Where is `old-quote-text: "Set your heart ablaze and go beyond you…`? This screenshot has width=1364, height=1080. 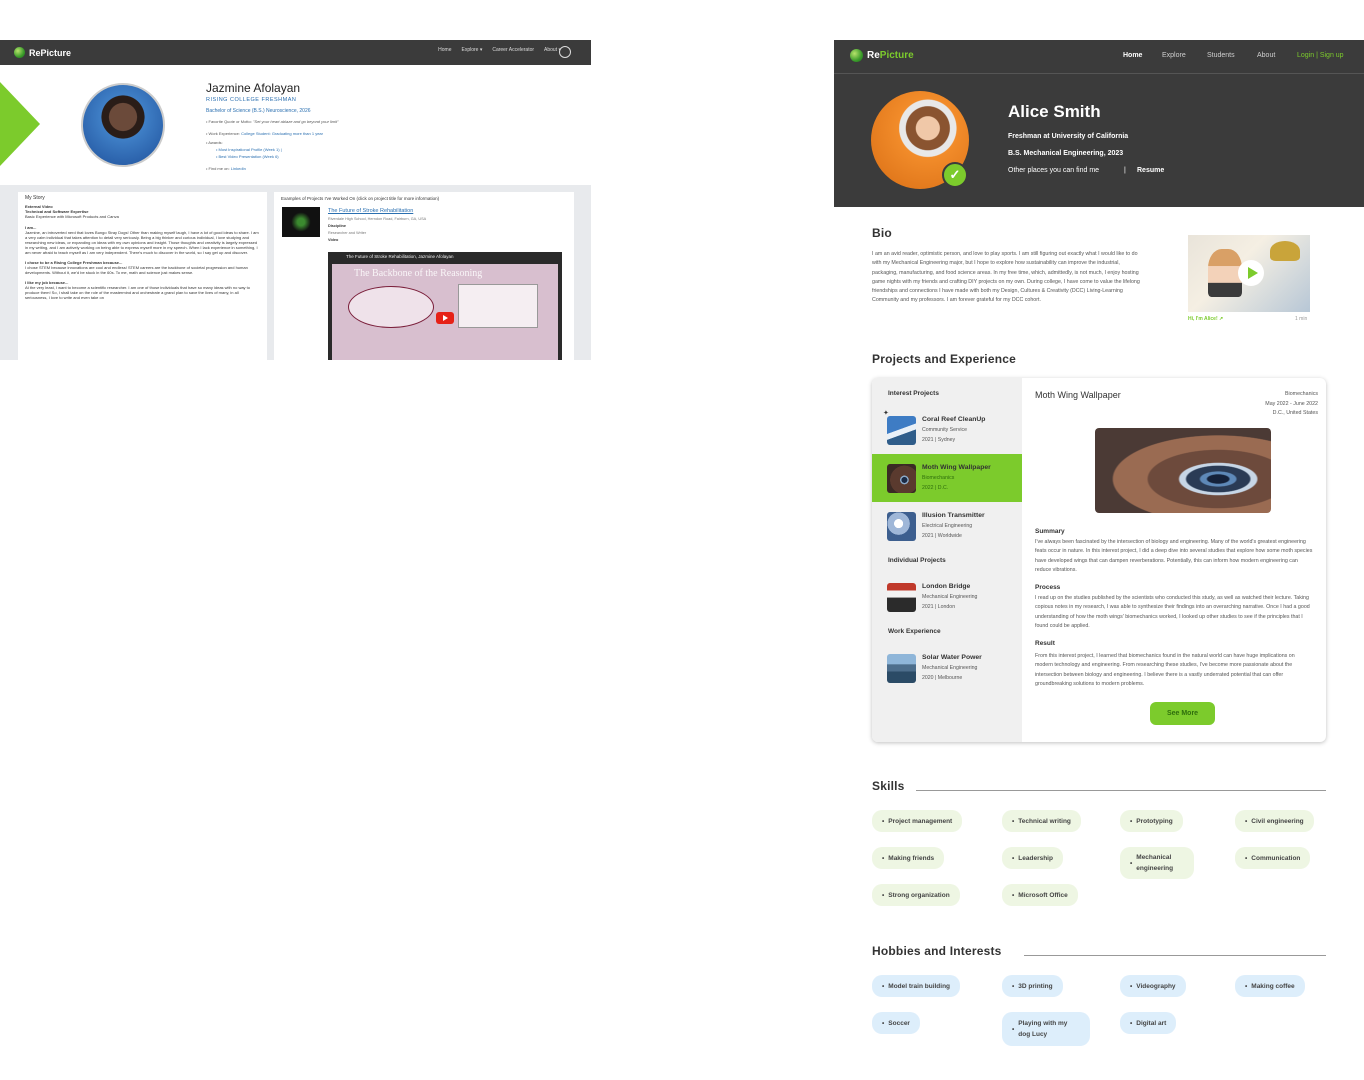
old-quote-text: "Set your heart ablaze and go beyond you… is located at coordinates (296, 121).